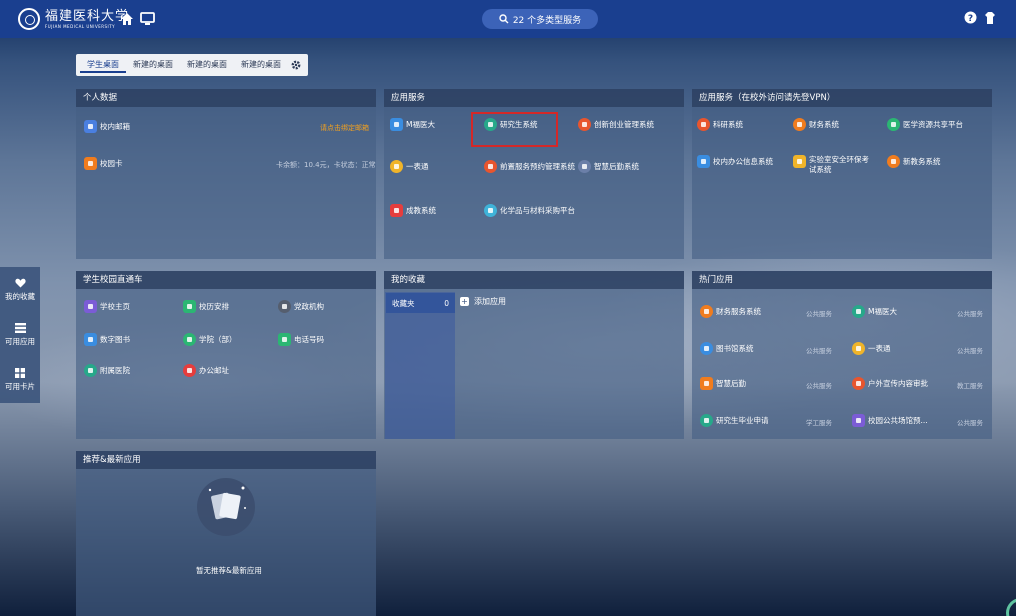  What do you see at coordinates (933, 124) in the screenshot?
I see `app-label: 医学资源共享平台` at bounding box center [933, 124].